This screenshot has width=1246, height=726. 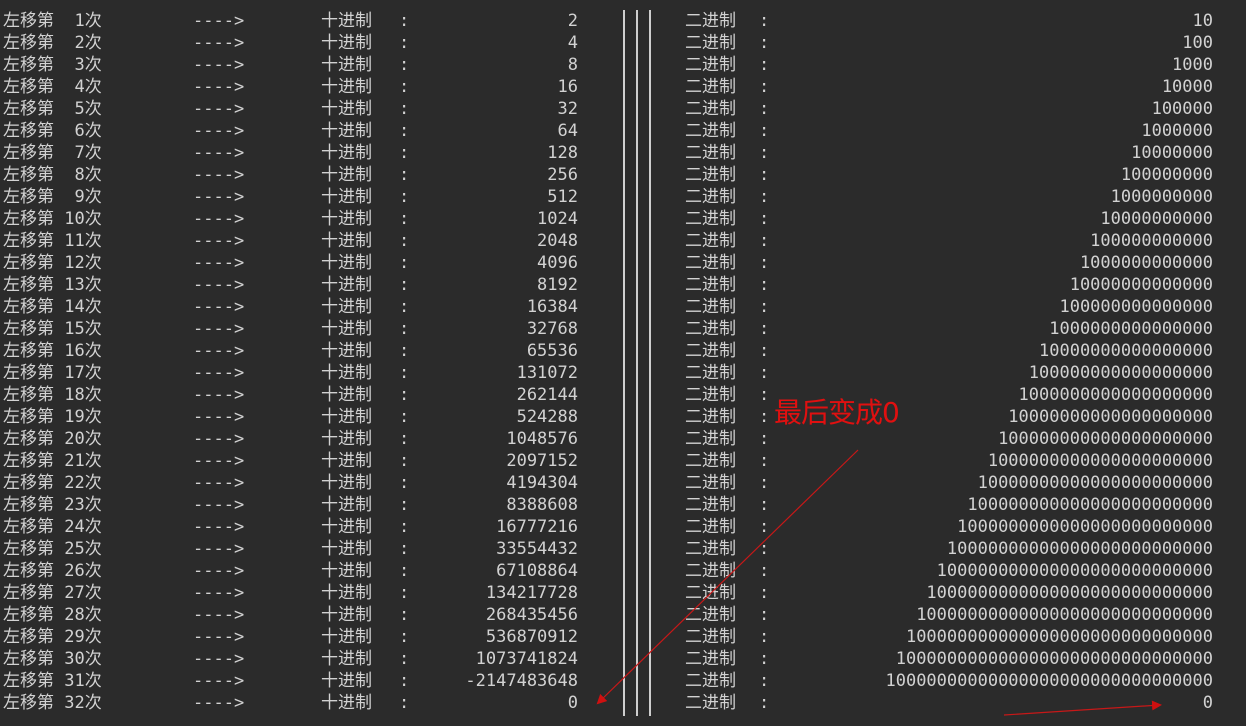 I want to click on binary-value: 100000000000000000000000000, so click(x=1074, y=571).